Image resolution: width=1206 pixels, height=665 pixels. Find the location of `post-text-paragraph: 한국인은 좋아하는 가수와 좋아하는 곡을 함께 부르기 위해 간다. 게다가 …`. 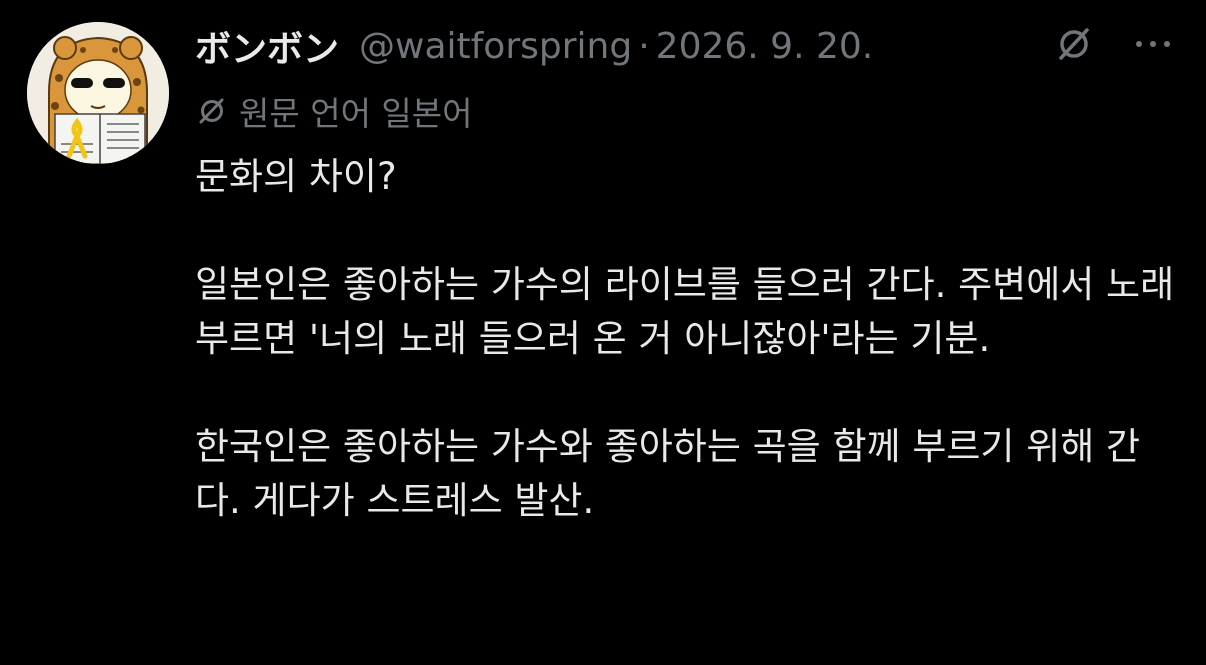

post-text-paragraph: 한국인은 좋아하는 가수와 좋아하는 곡을 함께 부르기 위해 간다. 게다가 … is located at coordinates (668, 473).